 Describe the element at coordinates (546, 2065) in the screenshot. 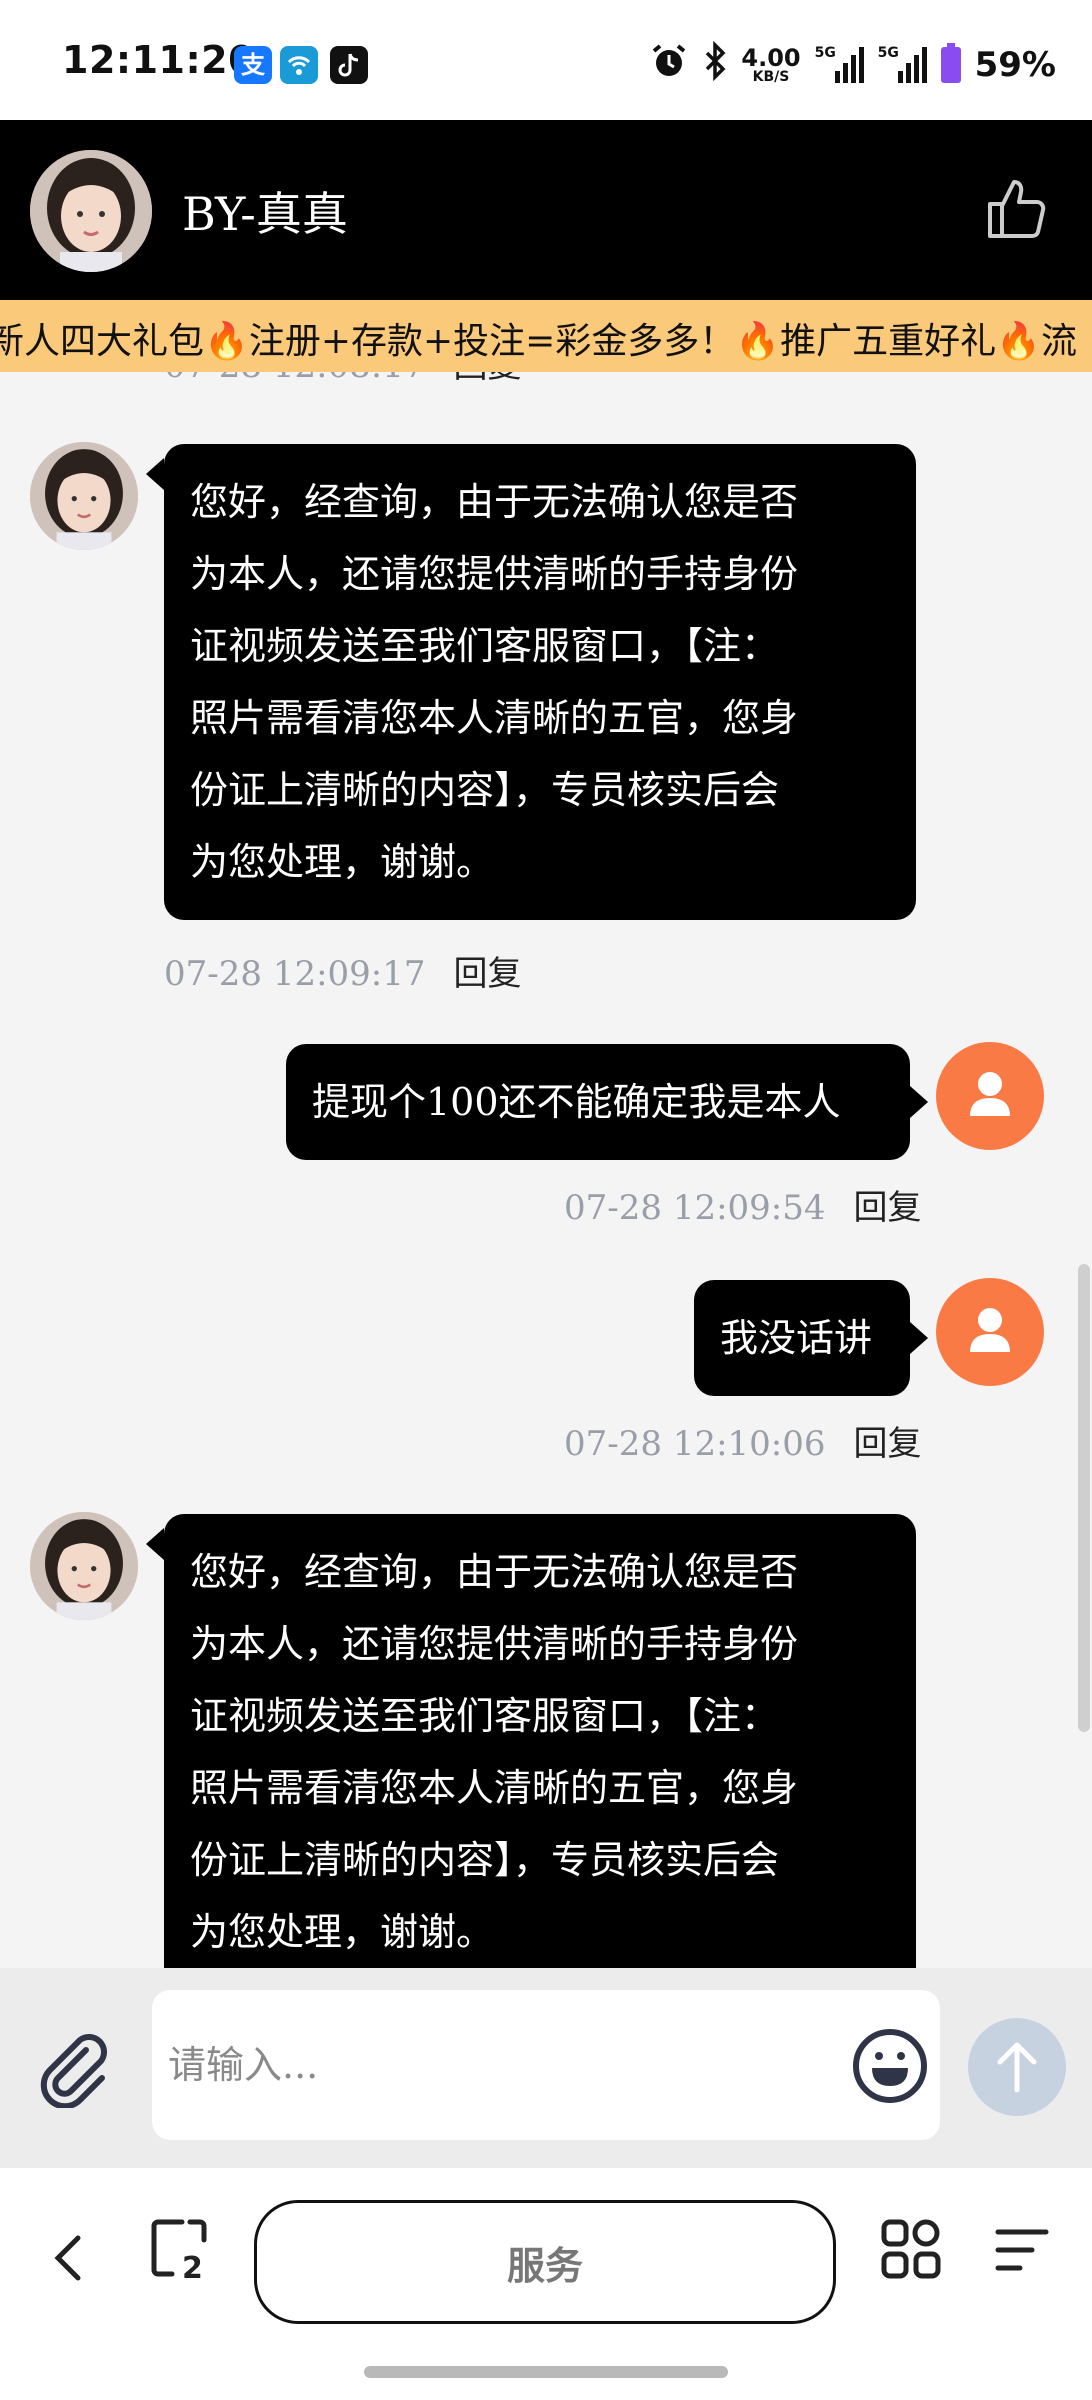

I see `message-input` at that location.